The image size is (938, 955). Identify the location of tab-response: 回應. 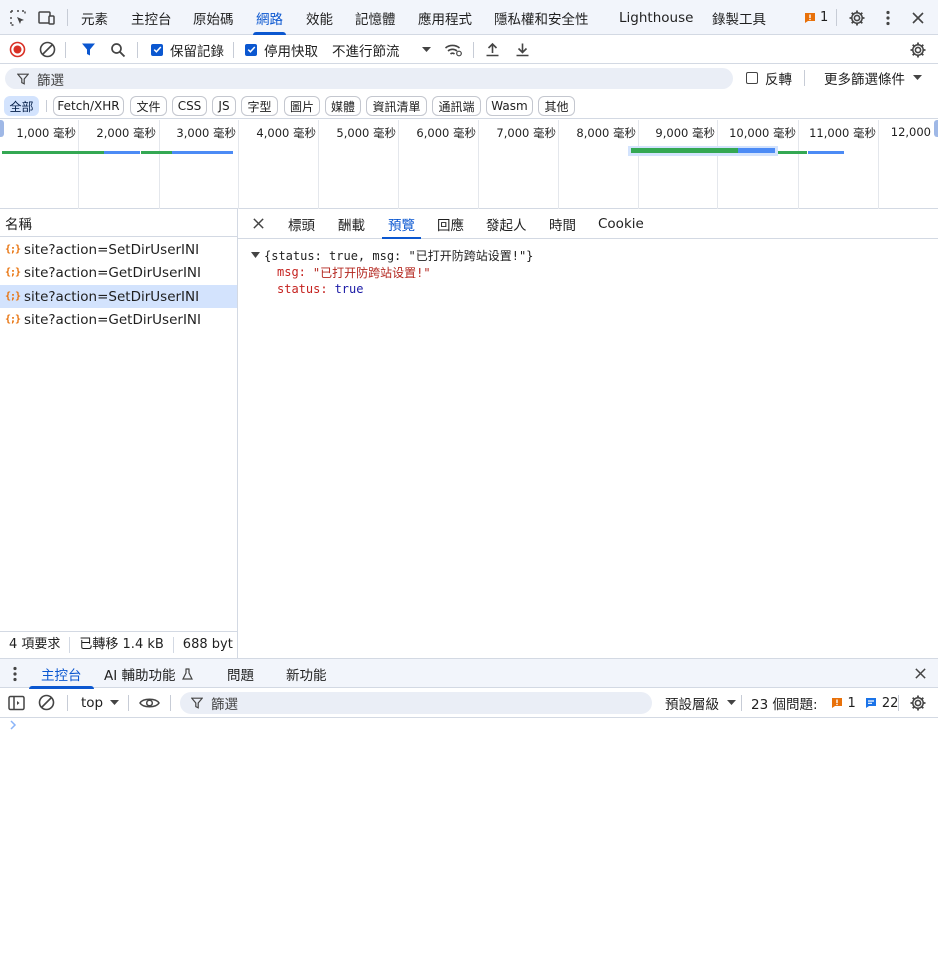
(450, 224).